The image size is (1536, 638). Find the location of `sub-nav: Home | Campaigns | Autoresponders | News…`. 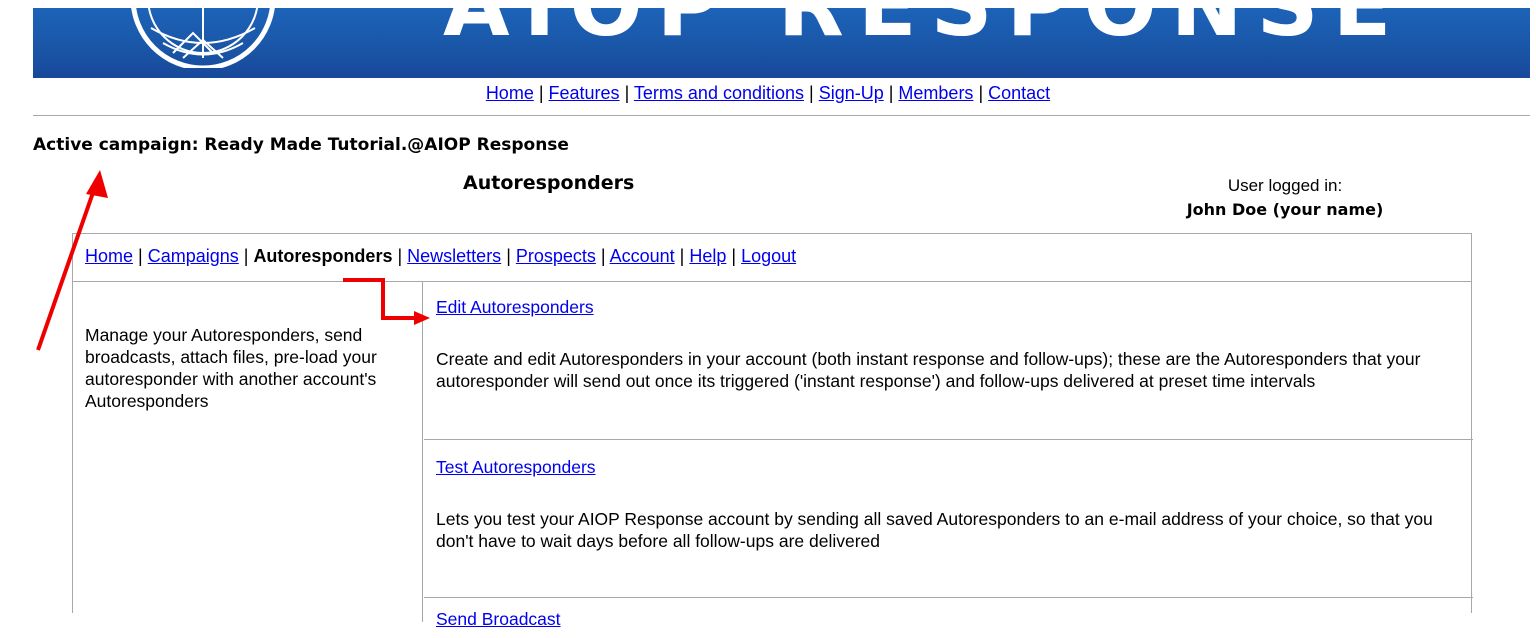

sub-nav: Home | Campaigns | Autoresponders | News… is located at coordinates (772, 258).